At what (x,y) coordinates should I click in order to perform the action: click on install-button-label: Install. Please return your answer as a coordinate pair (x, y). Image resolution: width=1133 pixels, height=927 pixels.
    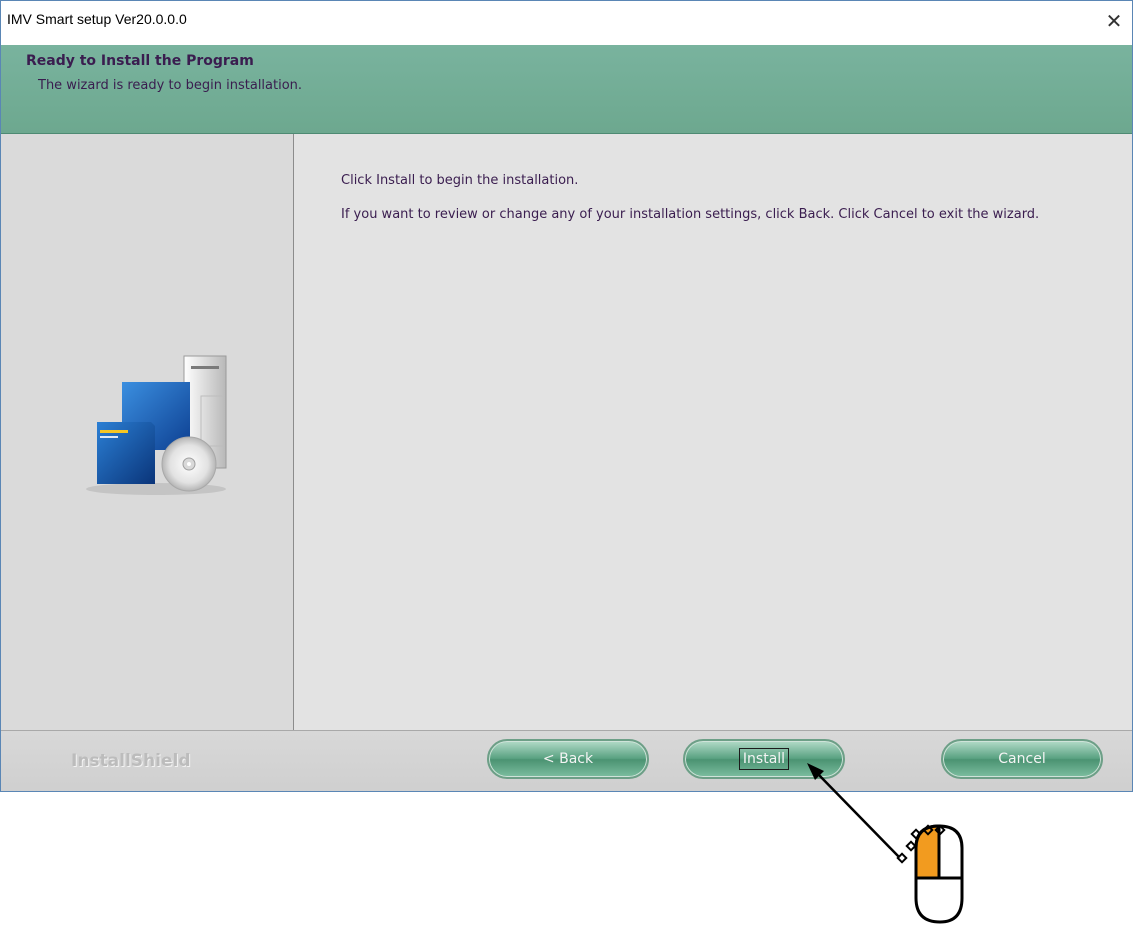
    Looking at the image, I should click on (764, 759).